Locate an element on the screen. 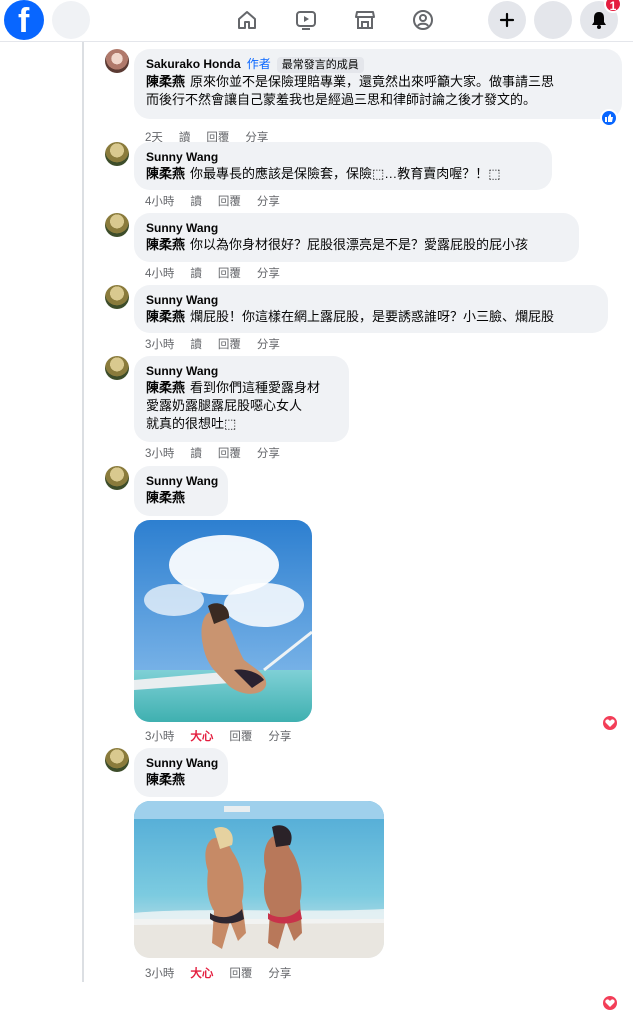 This screenshot has width=633, height=1012. notification-badge: 1 is located at coordinates (613, 6).